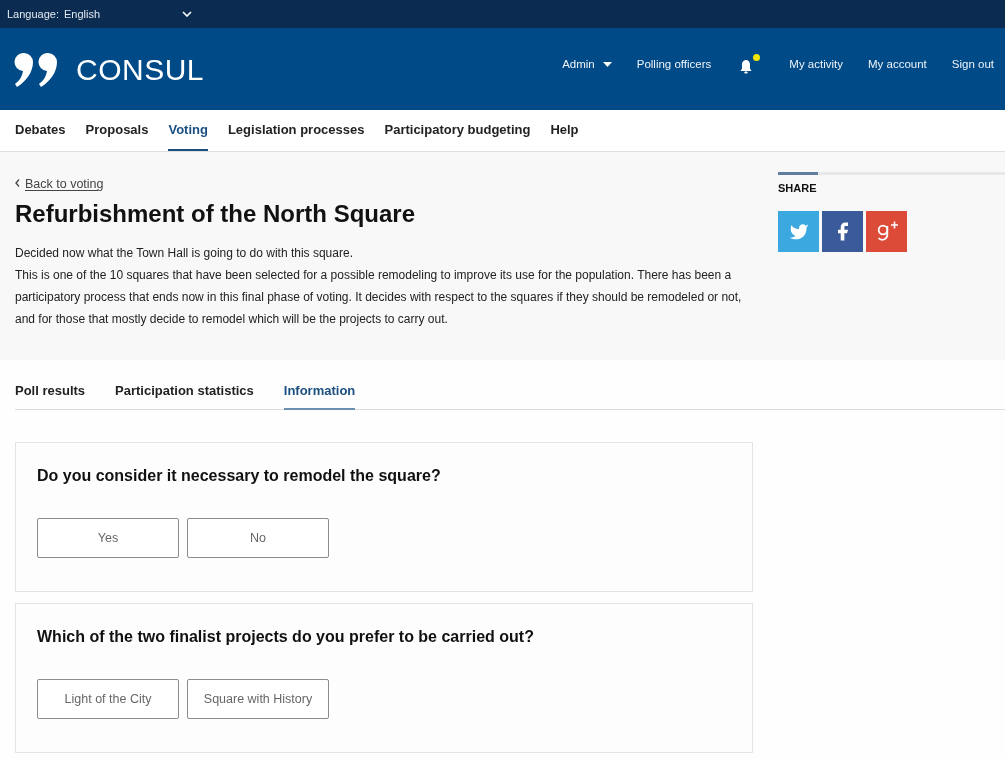  I want to click on nav-link: Legislation processes, so click(296, 130).